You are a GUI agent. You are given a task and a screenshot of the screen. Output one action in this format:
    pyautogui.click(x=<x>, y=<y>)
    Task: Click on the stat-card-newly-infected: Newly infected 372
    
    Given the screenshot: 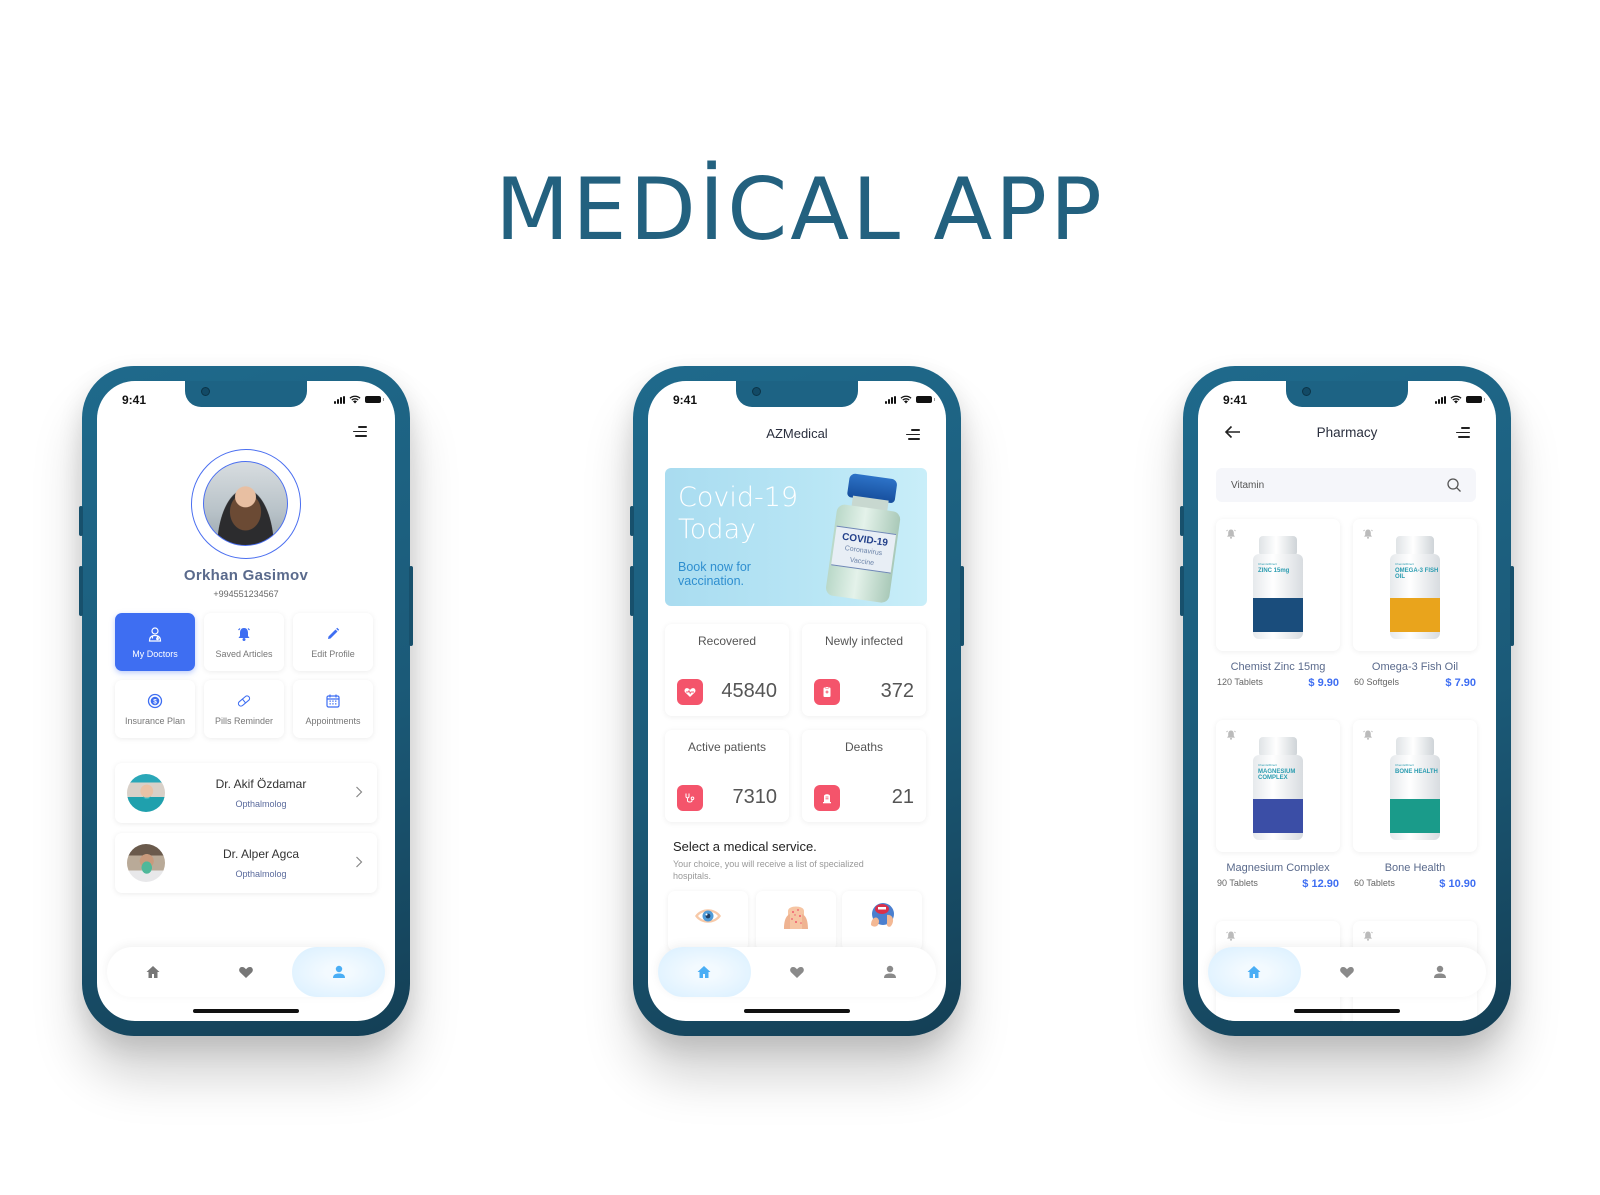 What is the action you would take?
    pyautogui.click(x=864, y=670)
    